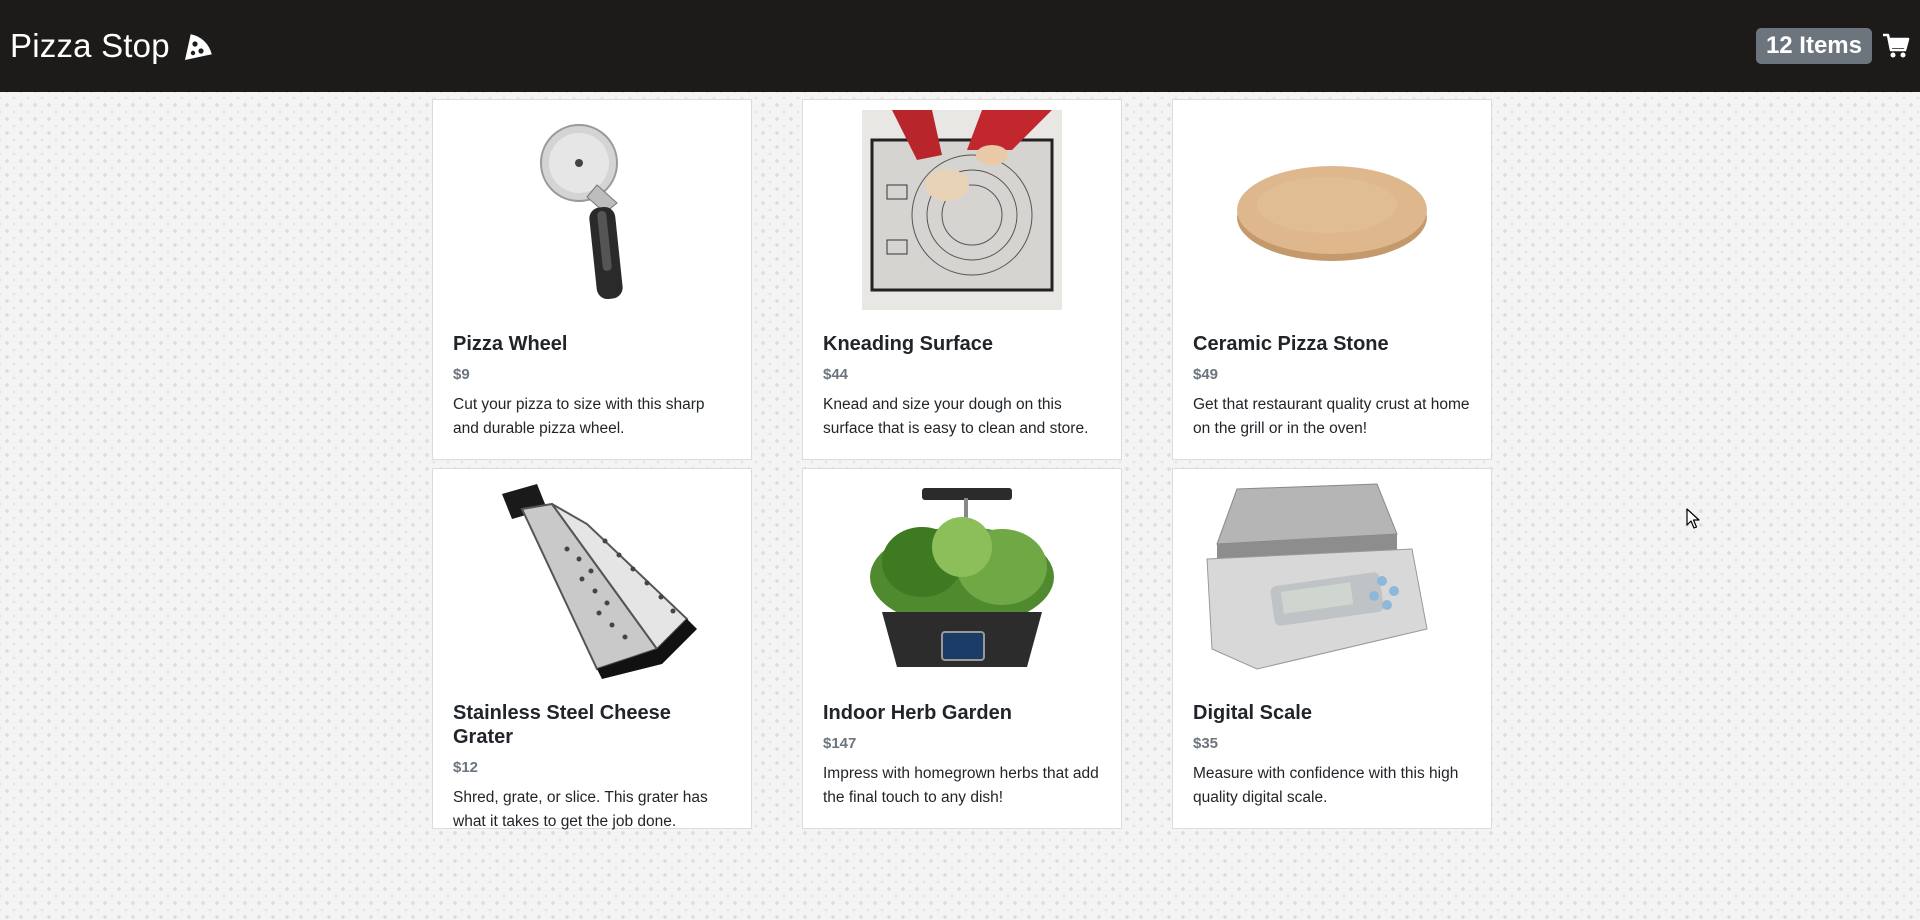  What do you see at coordinates (461, 374) in the screenshot?
I see `product-price: $9` at bounding box center [461, 374].